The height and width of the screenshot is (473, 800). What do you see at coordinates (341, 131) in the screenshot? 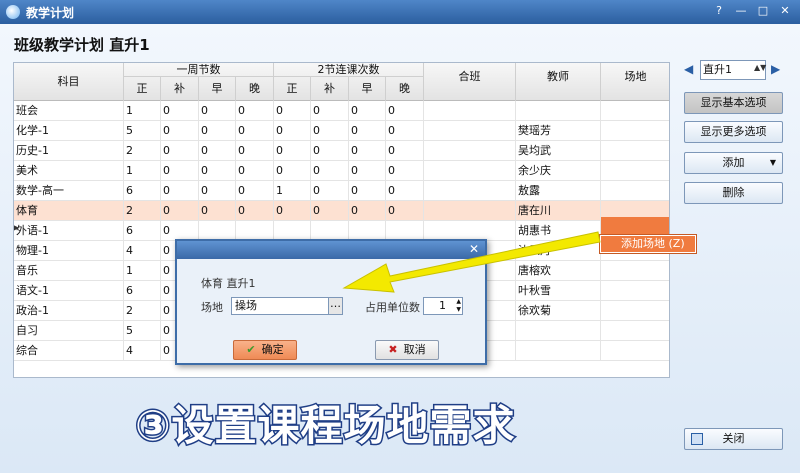
I see `table-row: 化学-1 5 0 0 0 0 0 0 0 樊瑶芳` at bounding box center [341, 131].